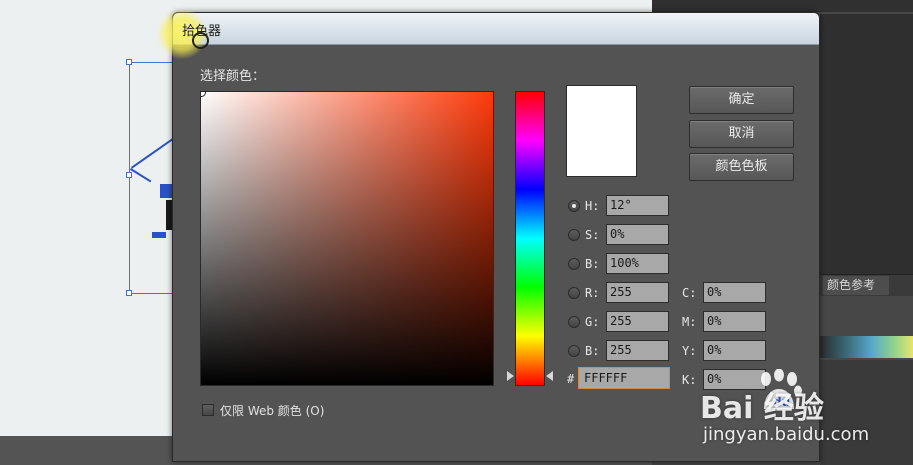  I want to click on brightness-input: 100%, so click(637, 263).